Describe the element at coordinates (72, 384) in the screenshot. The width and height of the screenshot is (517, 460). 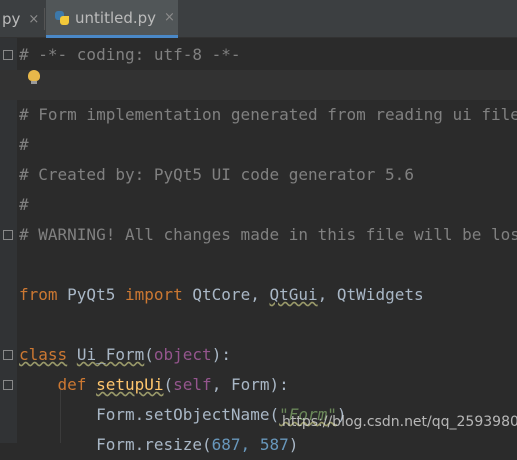
I see `keyword: def` at that location.